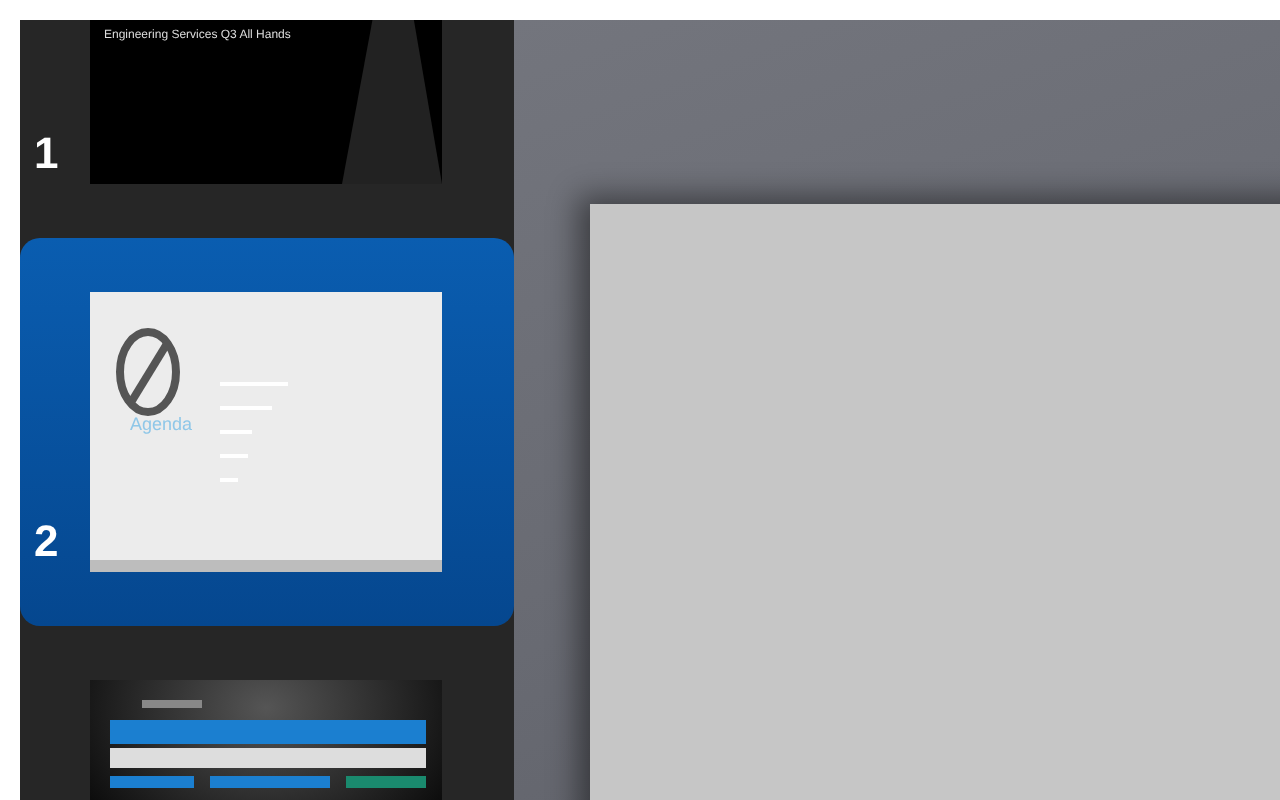  Describe the element at coordinates (46, 545) in the screenshot. I see `slide-number: 2` at that location.